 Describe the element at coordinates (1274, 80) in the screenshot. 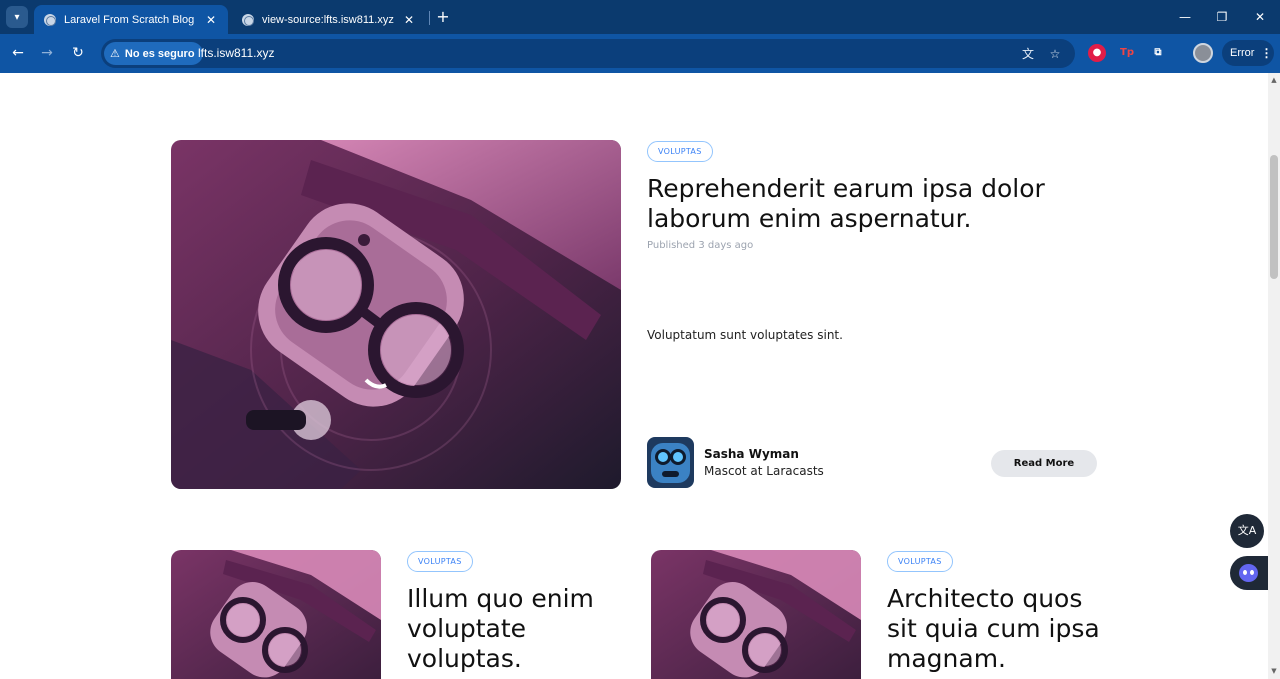

I see `scroll-up-icon: ▲` at that location.